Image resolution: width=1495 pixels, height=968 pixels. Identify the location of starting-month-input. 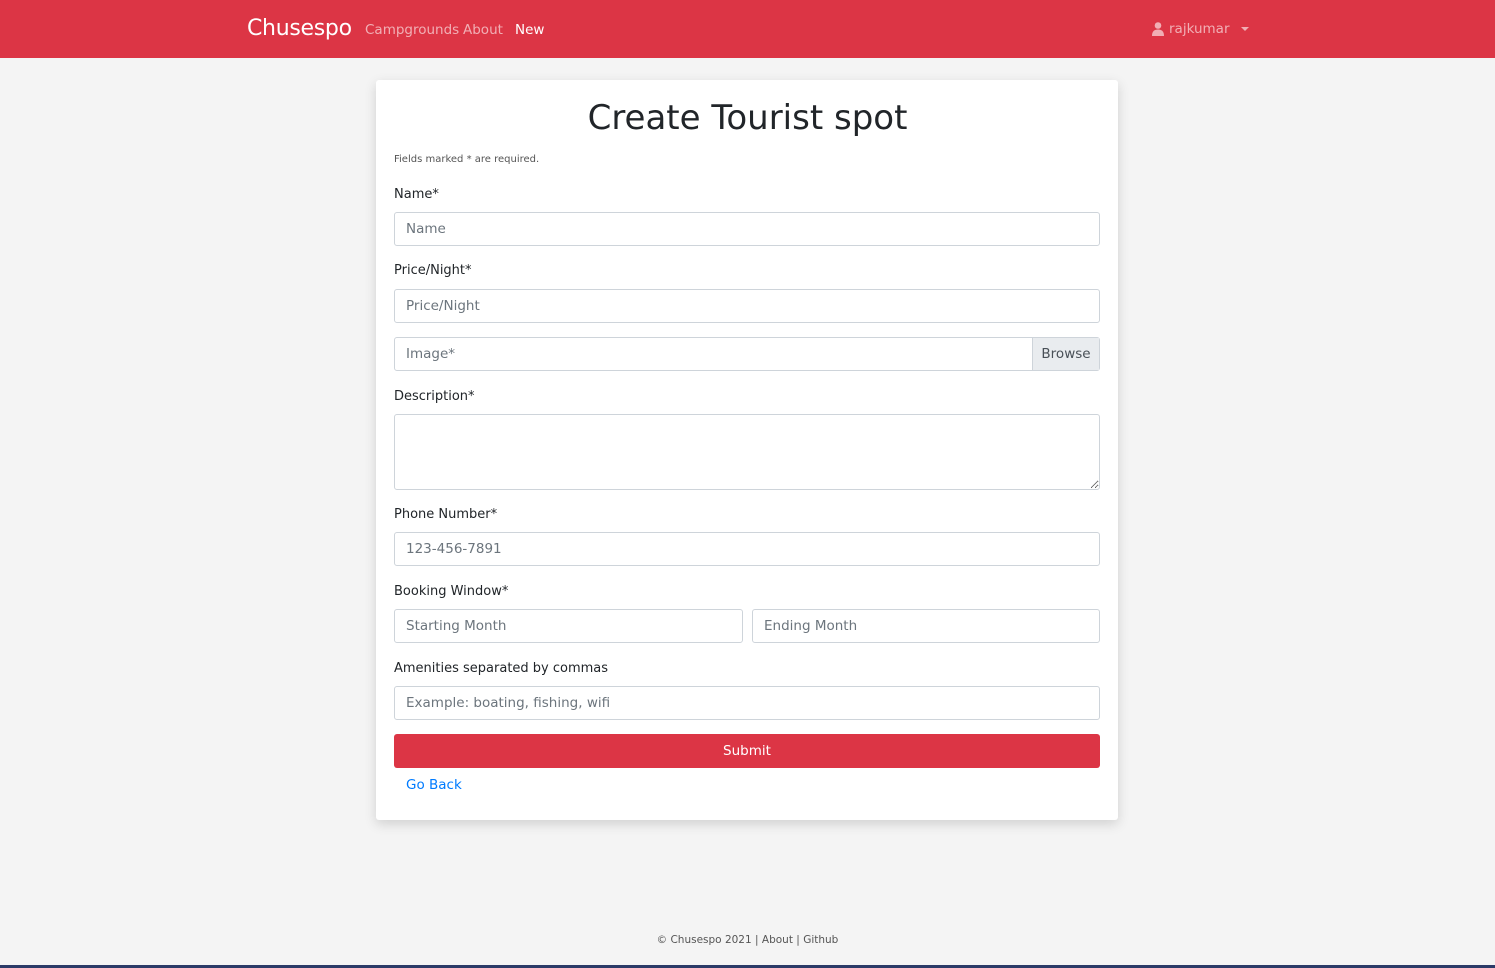
(568, 626).